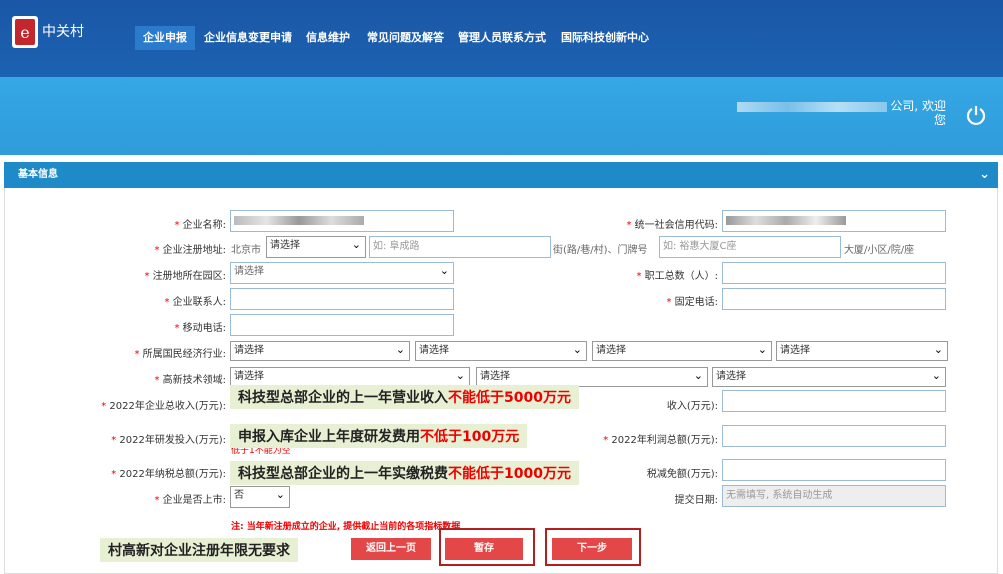 Image resolution: width=1003 pixels, height=574 pixels. Describe the element at coordinates (350, 377) in the screenshot. I see `tech-select-1: 请选择 ⌄` at that location.